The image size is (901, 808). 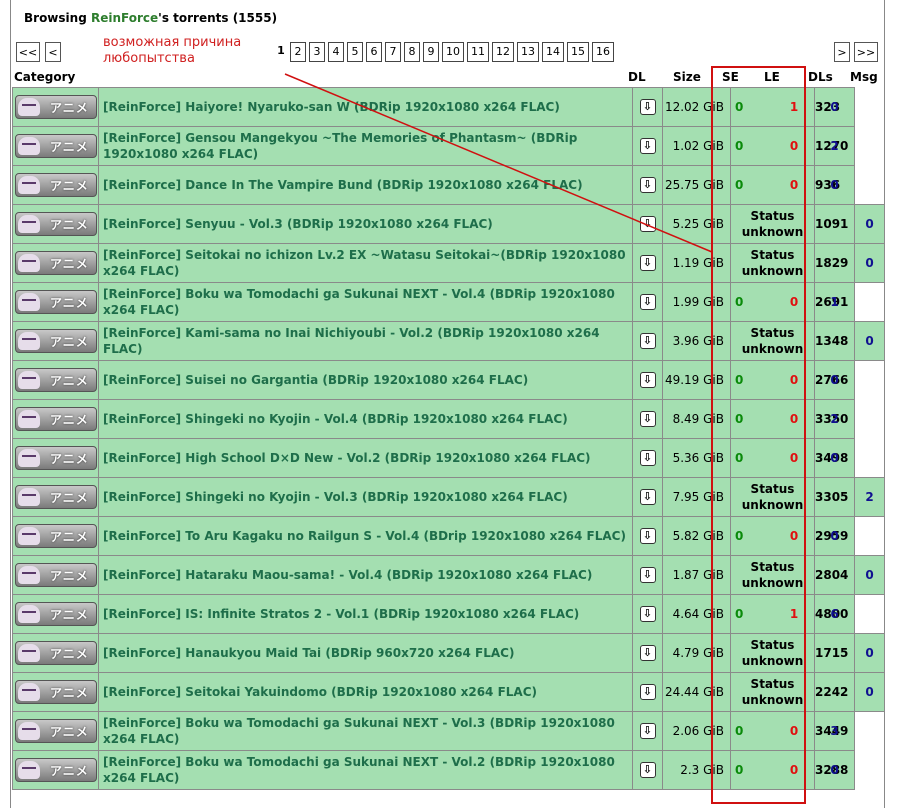 What do you see at coordinates (758, 435) in the screenshot?
I see `highlight-box` at bounding box center [758, 435].